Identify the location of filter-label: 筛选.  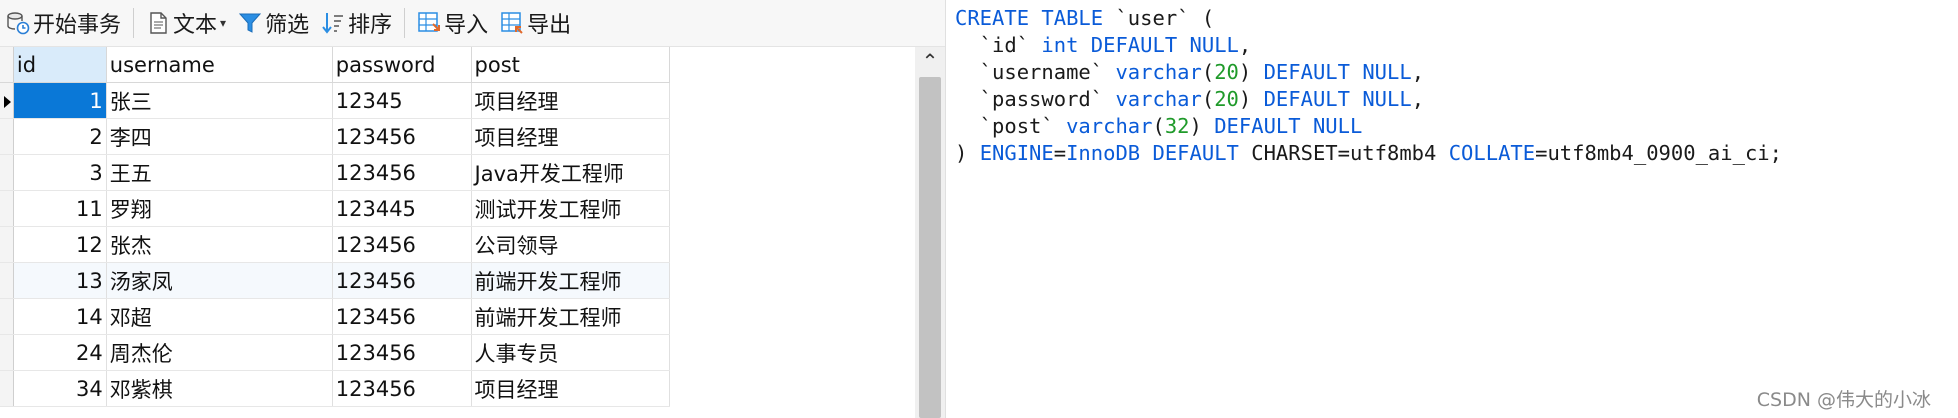
(287, 25).